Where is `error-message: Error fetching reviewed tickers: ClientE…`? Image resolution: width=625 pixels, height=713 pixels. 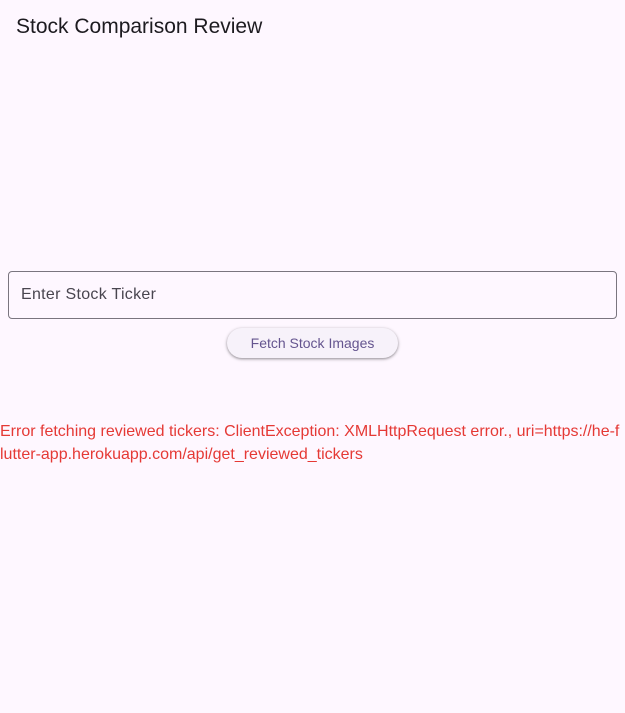
error-message: Error fetching reviewed tickers: ClientE… is located at coordinates (310, 443).